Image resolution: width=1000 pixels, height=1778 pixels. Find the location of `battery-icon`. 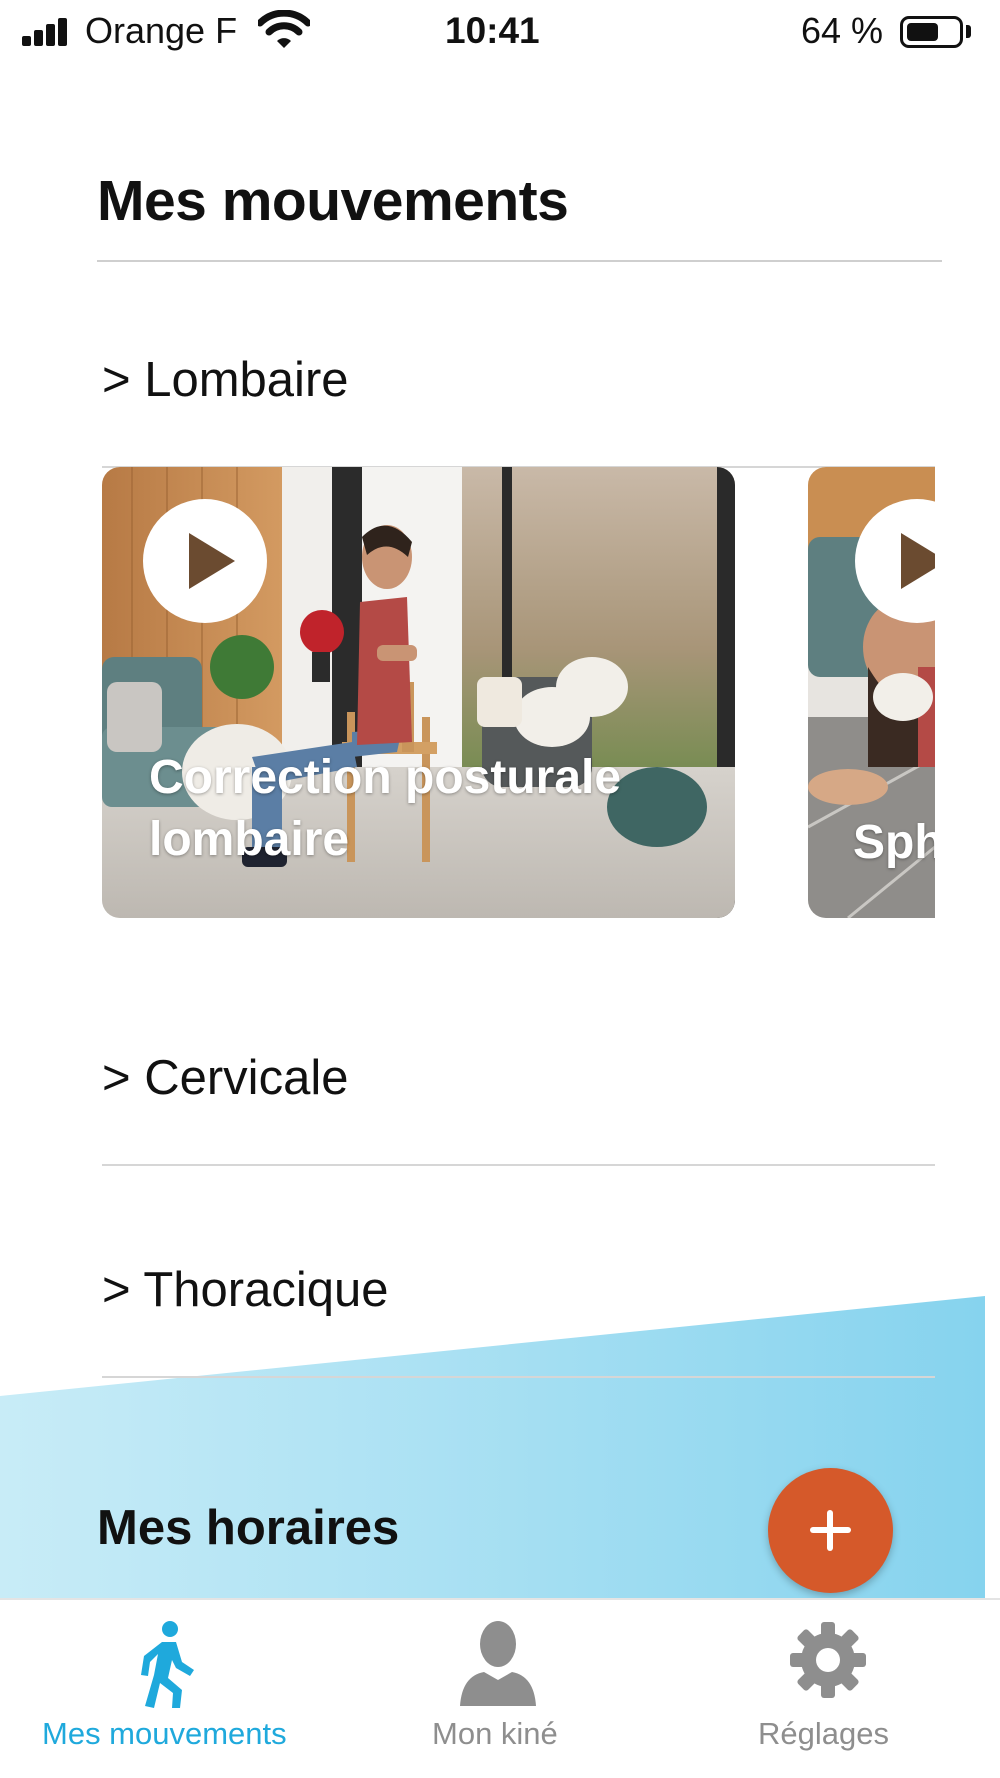

battery-icon is located at coordinates (931, 32).